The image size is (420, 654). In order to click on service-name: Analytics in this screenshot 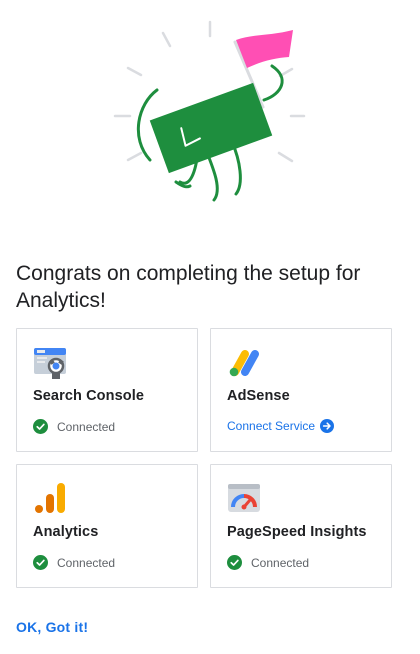, I will do `click(66, 532)`.